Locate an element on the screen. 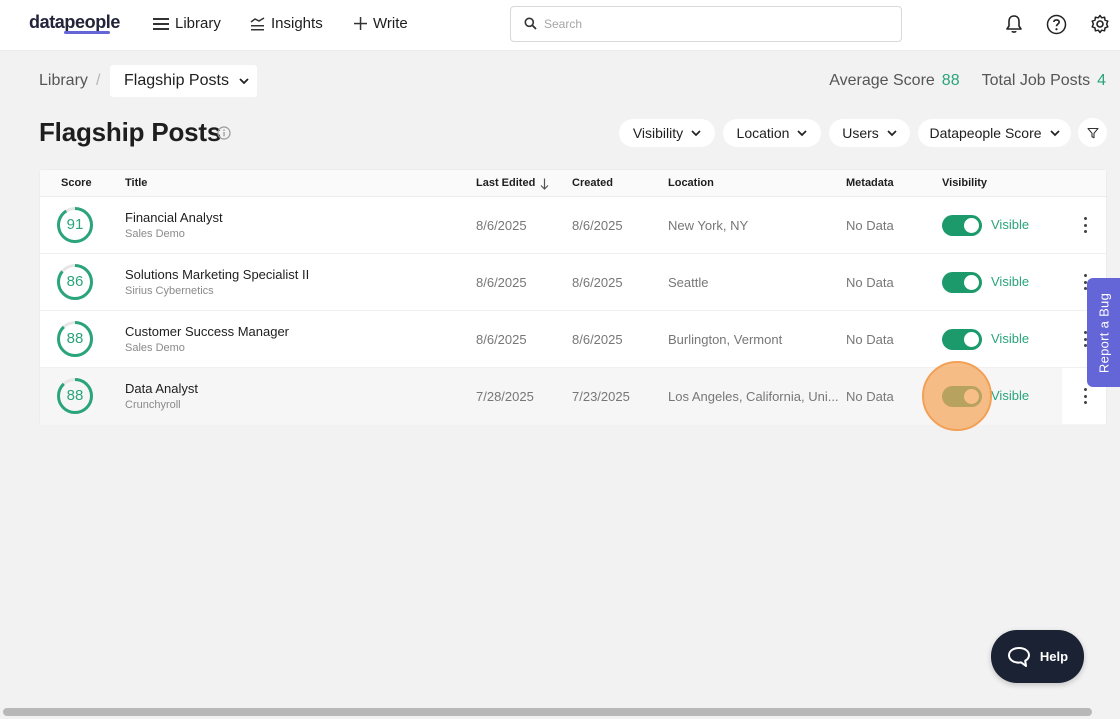 The image size is (1120, 719). sort-descending-icon is located at coordinates (544, 184).